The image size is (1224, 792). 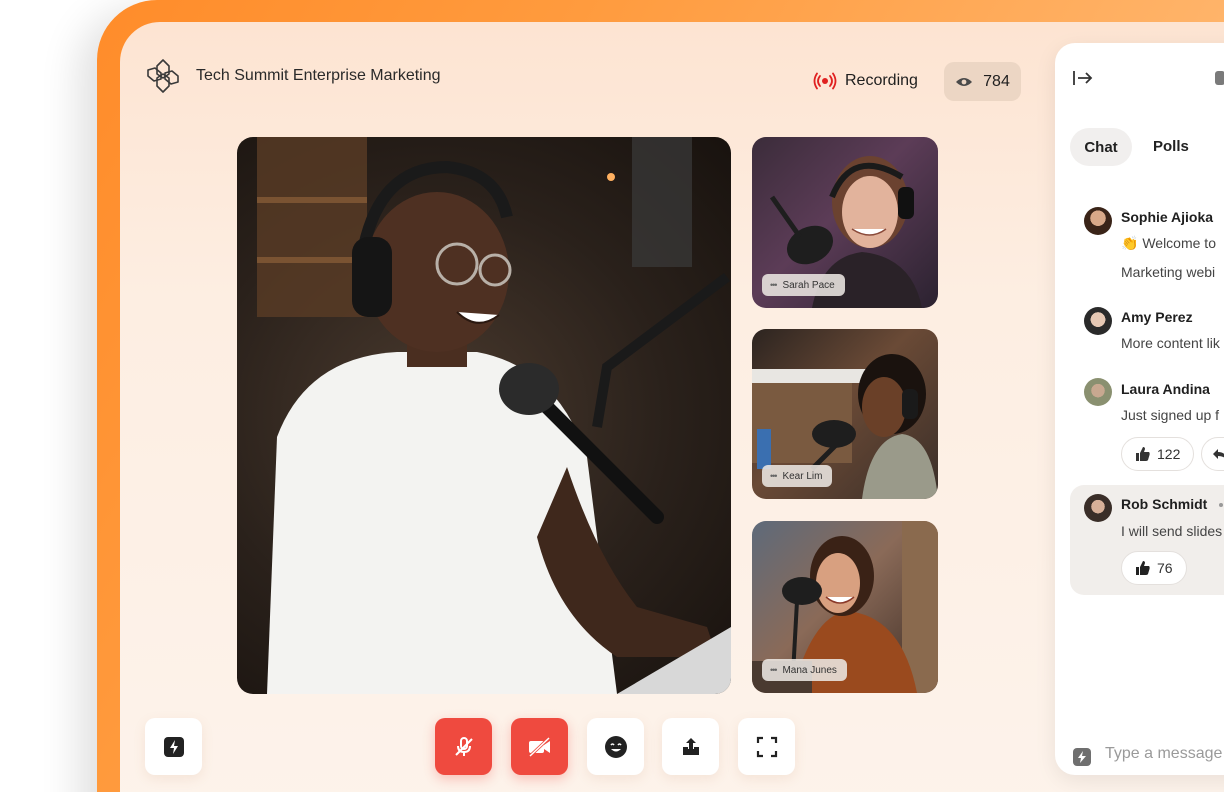 What do you see at coordinates (845, 607) in the screenshot?
I see `participant-tile: ••• Mana Junes` at bounding box center [845, 607].